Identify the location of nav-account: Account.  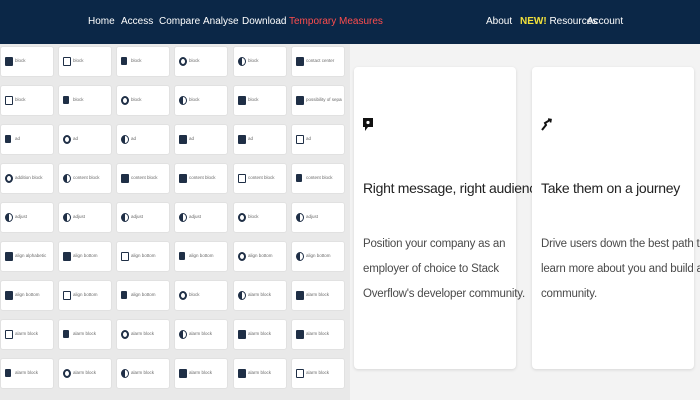
(605, 22).